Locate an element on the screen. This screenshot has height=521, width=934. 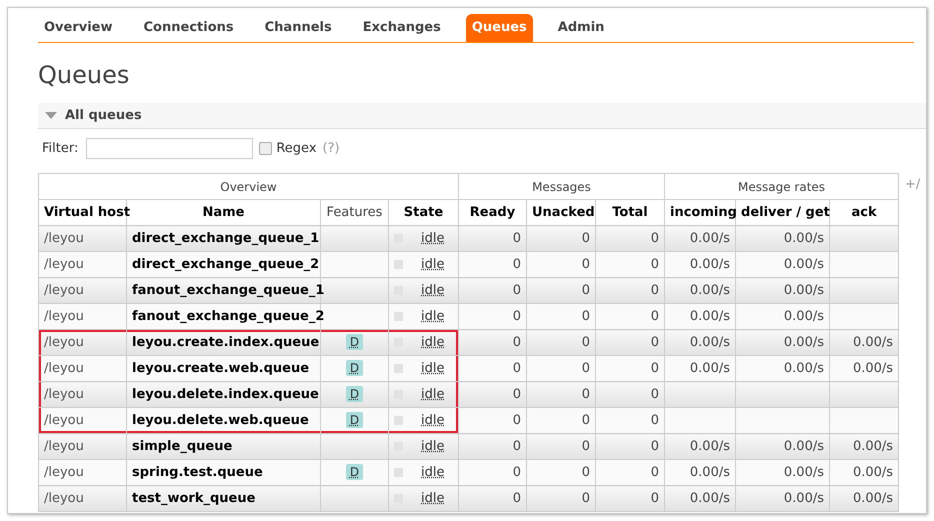
regex-label: Regex is located at coordinates (296, 148).